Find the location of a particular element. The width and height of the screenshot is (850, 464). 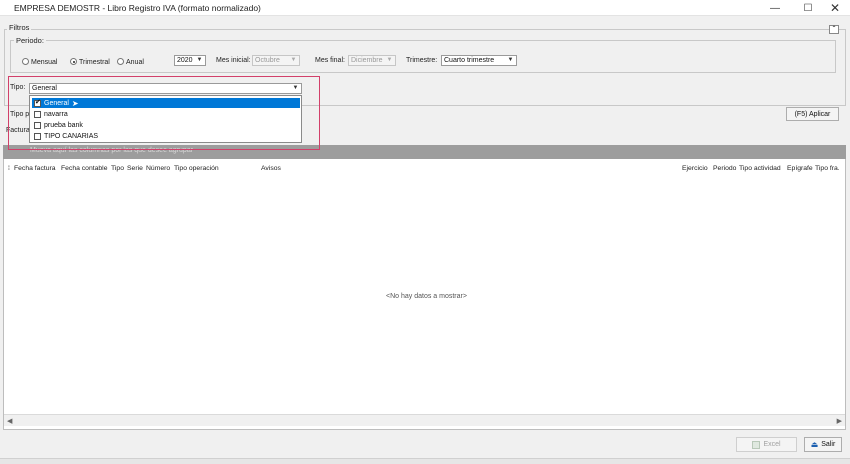

column-header: Tipo fra. is located at coordinates (827, 168).